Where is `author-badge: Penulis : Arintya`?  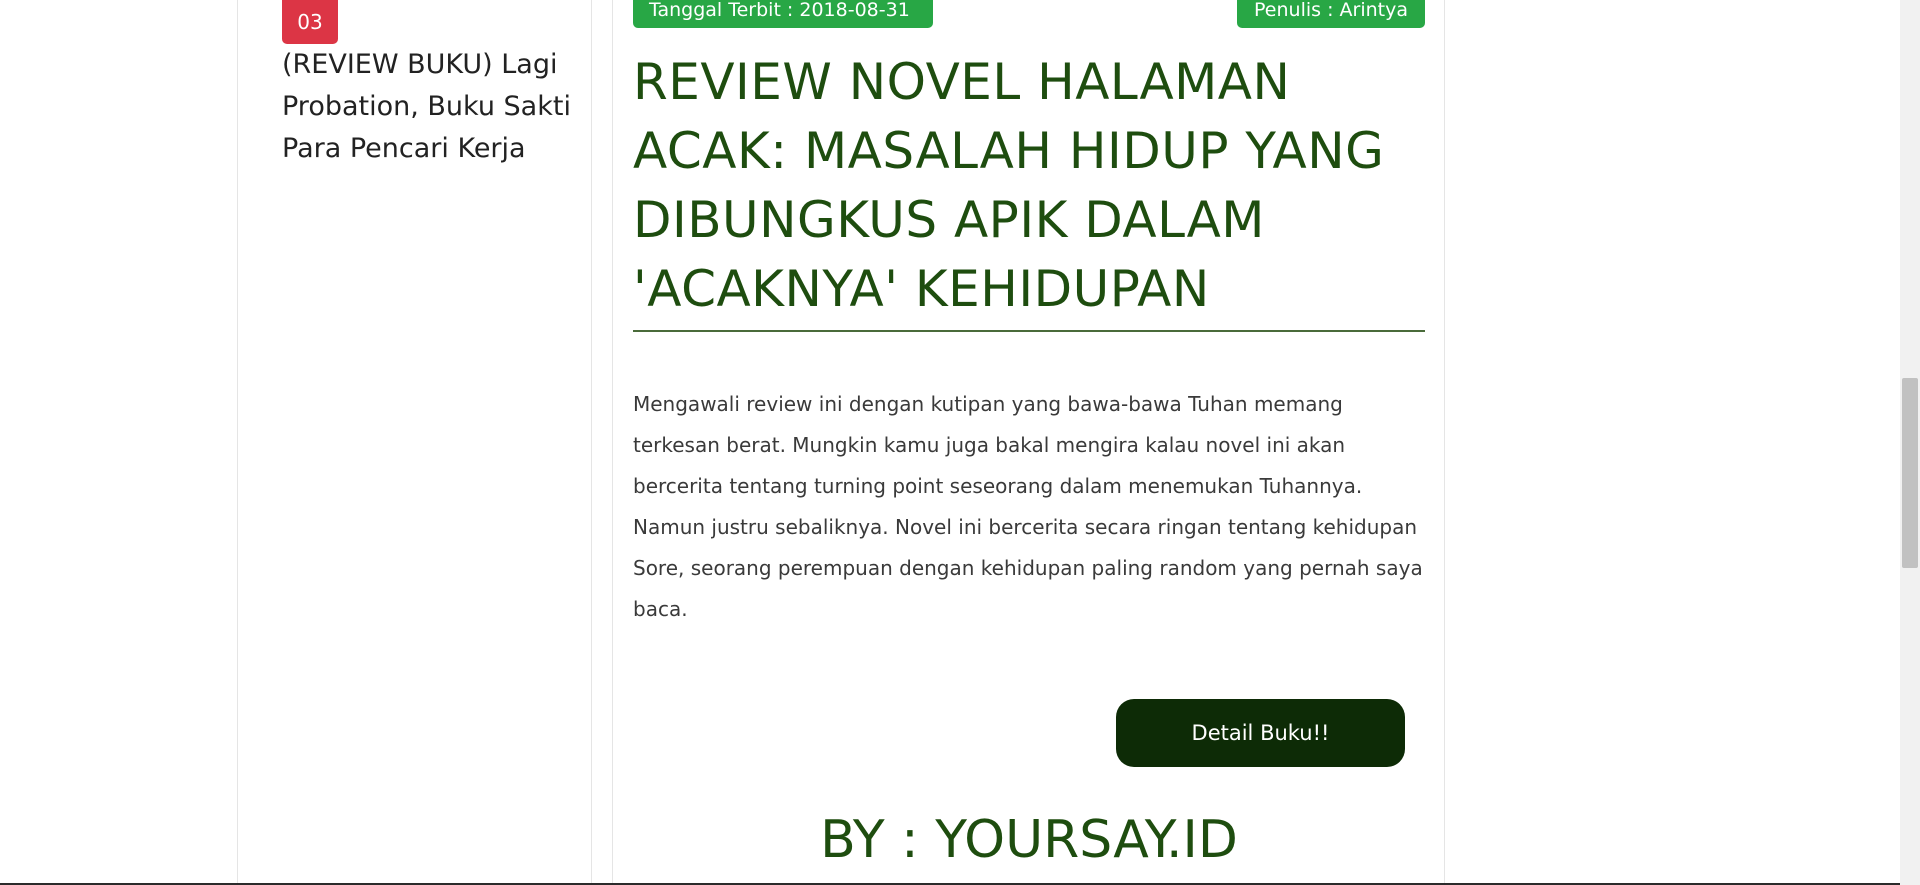 author-badge: Penulis : Arintya is located at coordinates (1331, 14).